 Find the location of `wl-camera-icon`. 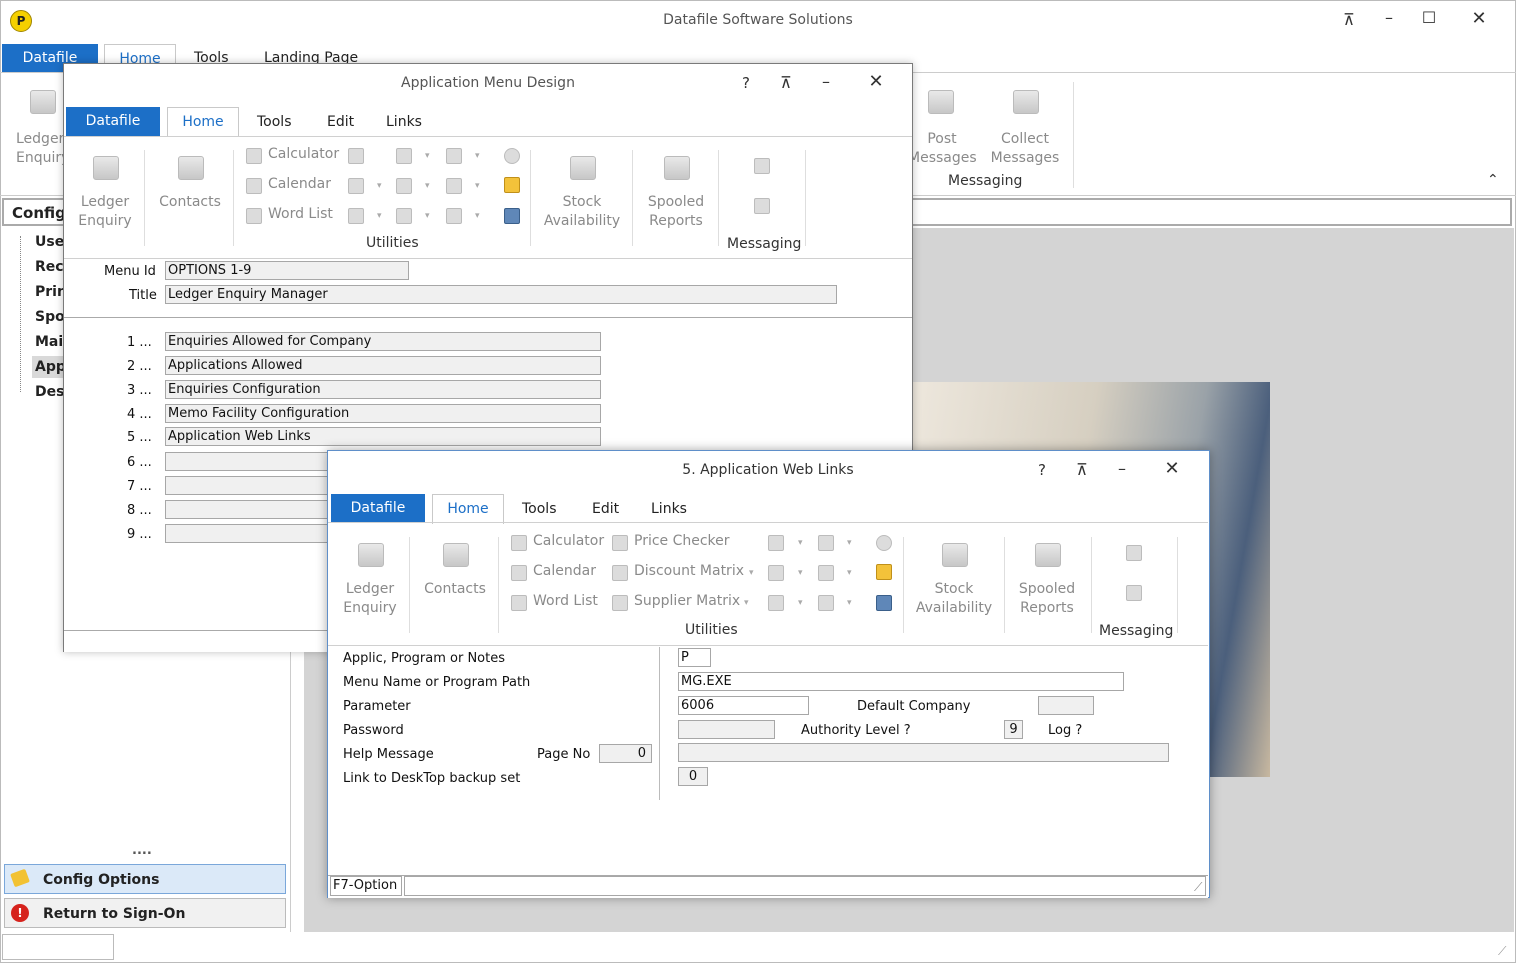

wl-camera-icon is located at coordinates (884, 603).